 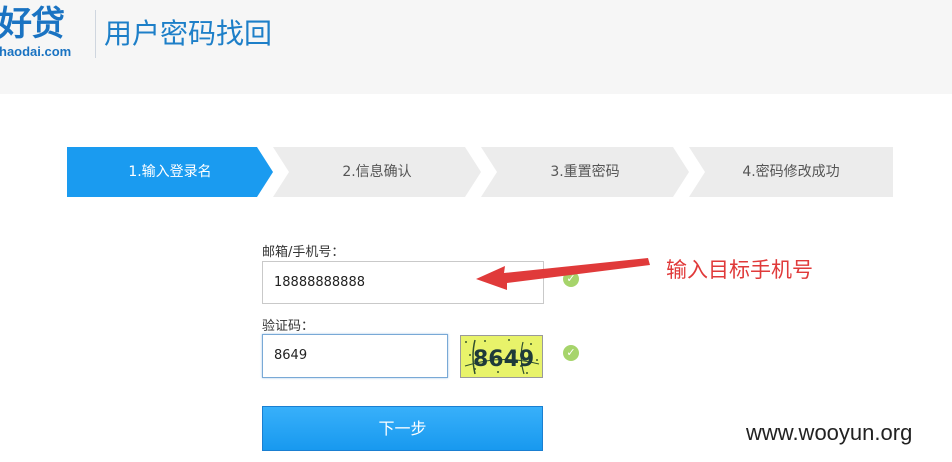 I want to click on captcha-graphic: 8649, so click(x=501, y=356).